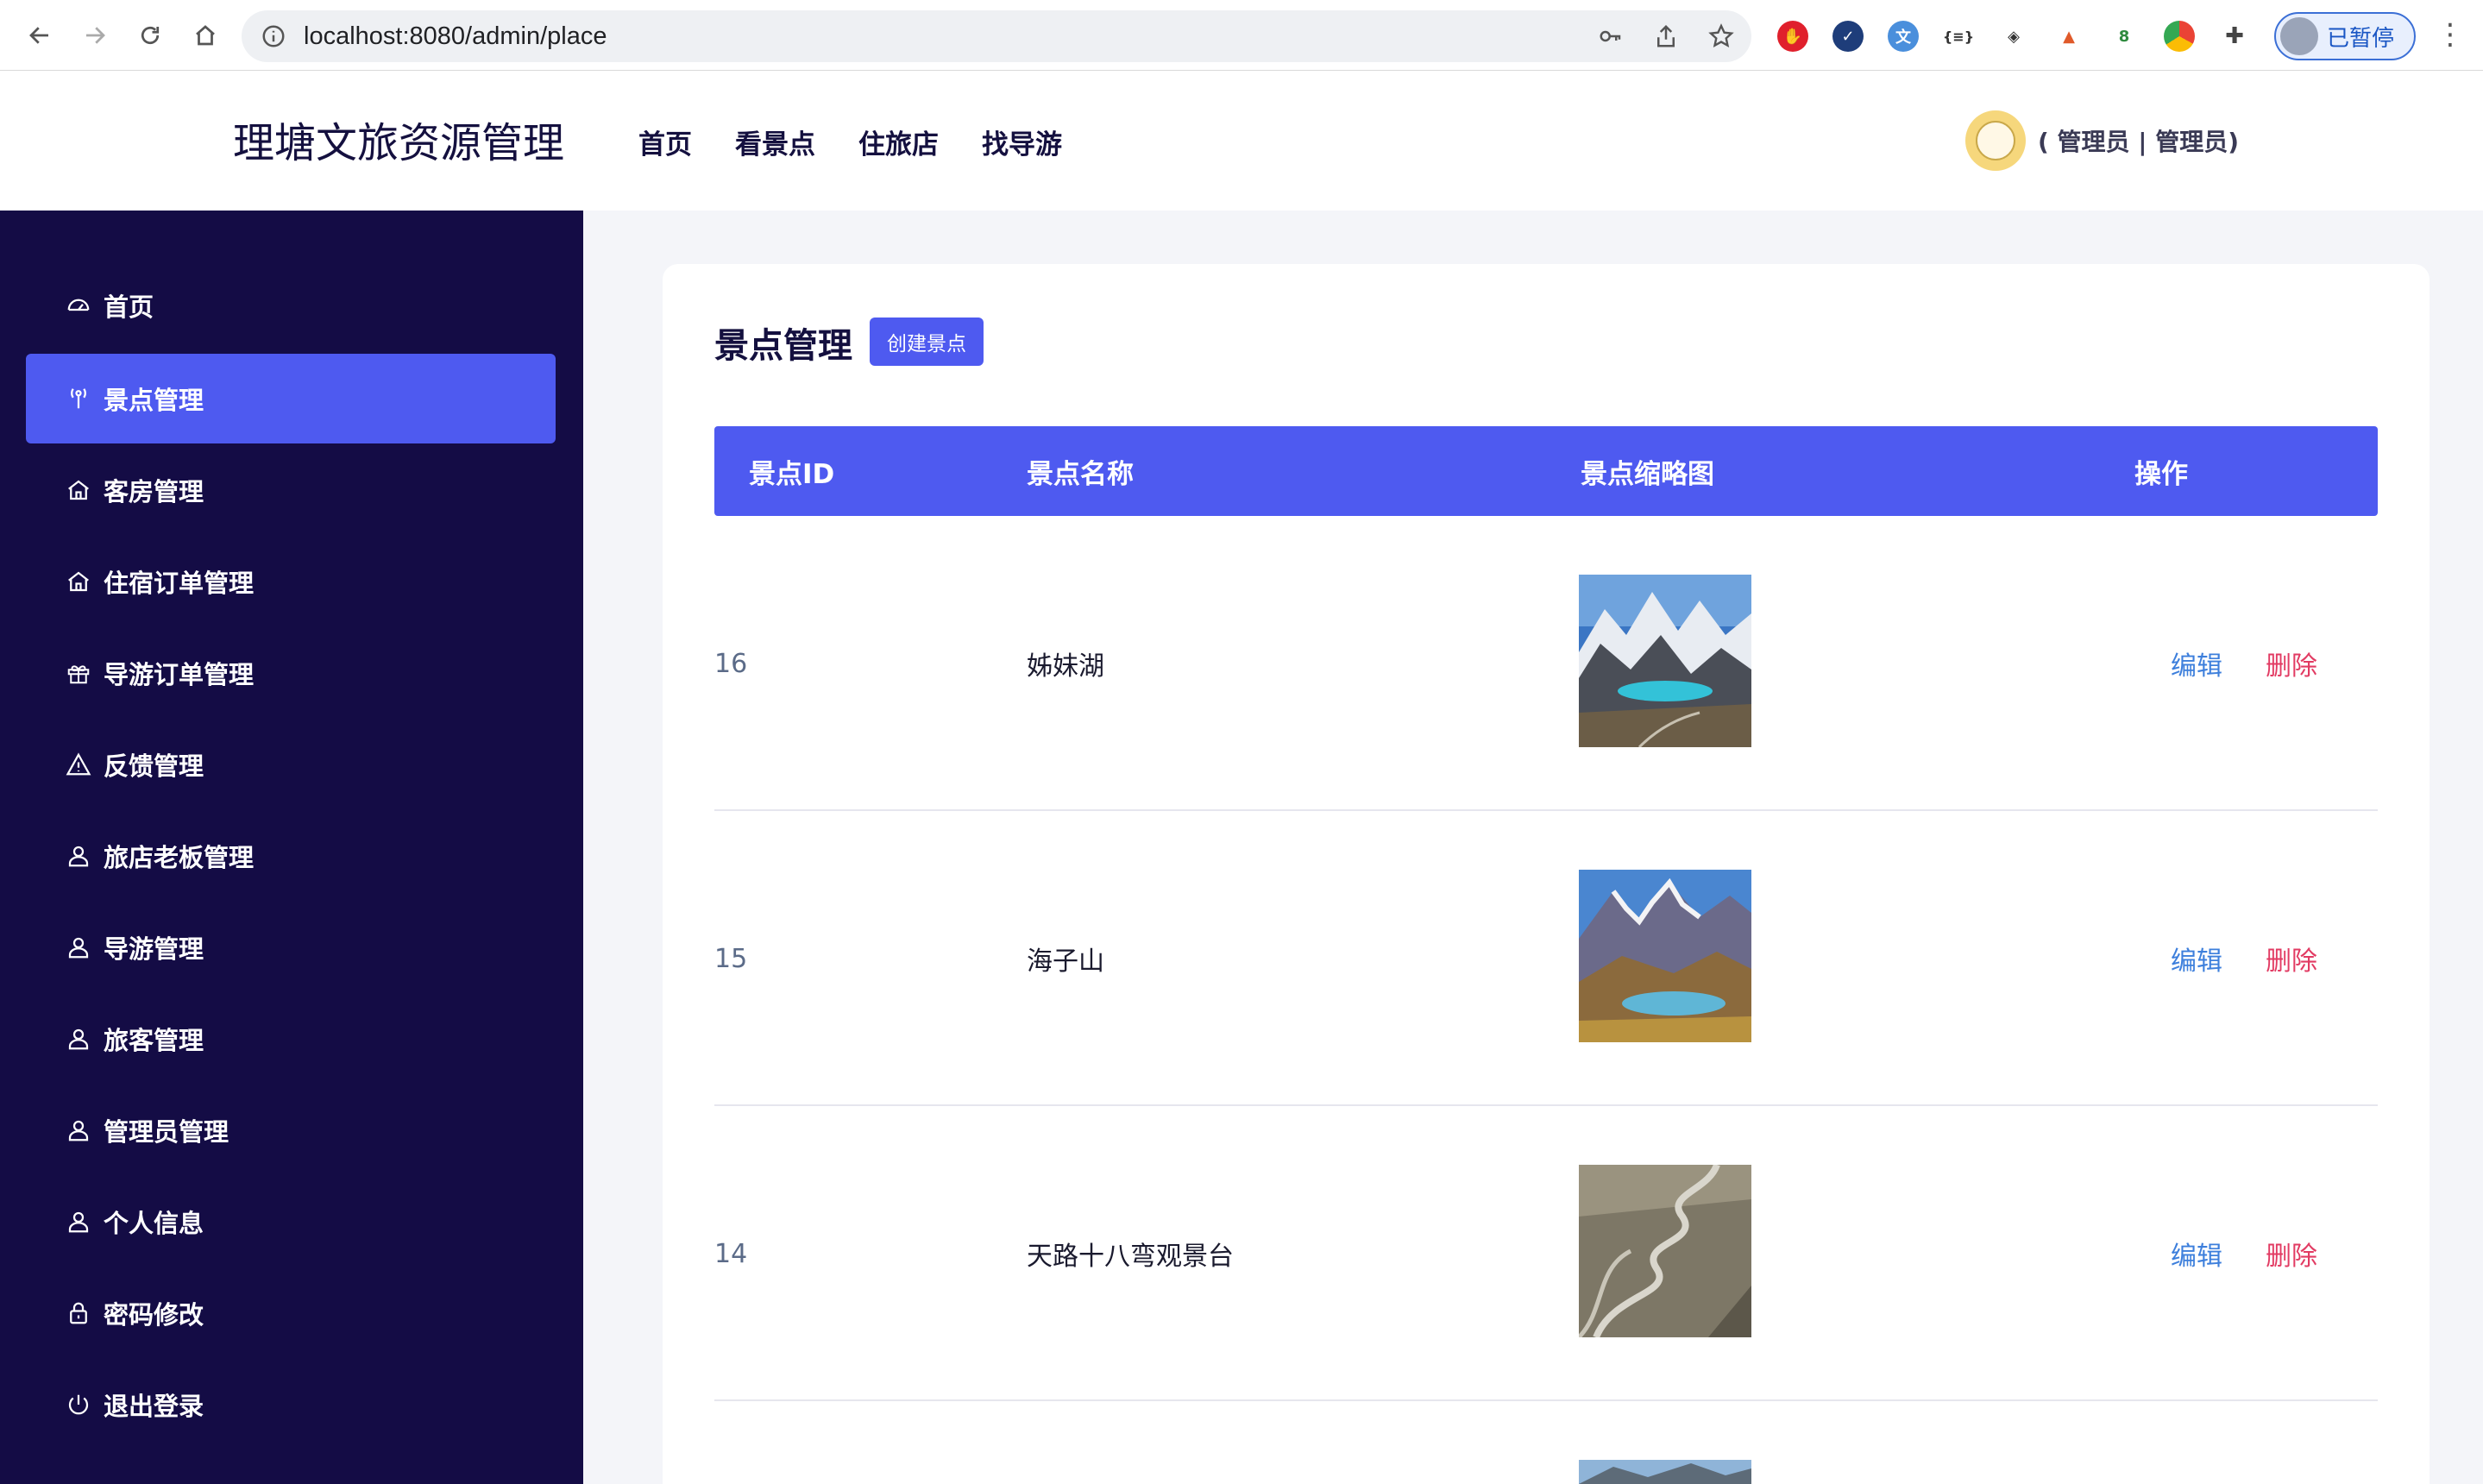 This screenshot has height=1484, width=2483. What do you see at coordinates (291, 398) in the screenshot?
I see `sidebar-item-attractions: 景点管理` at bounding box center [291, 398].